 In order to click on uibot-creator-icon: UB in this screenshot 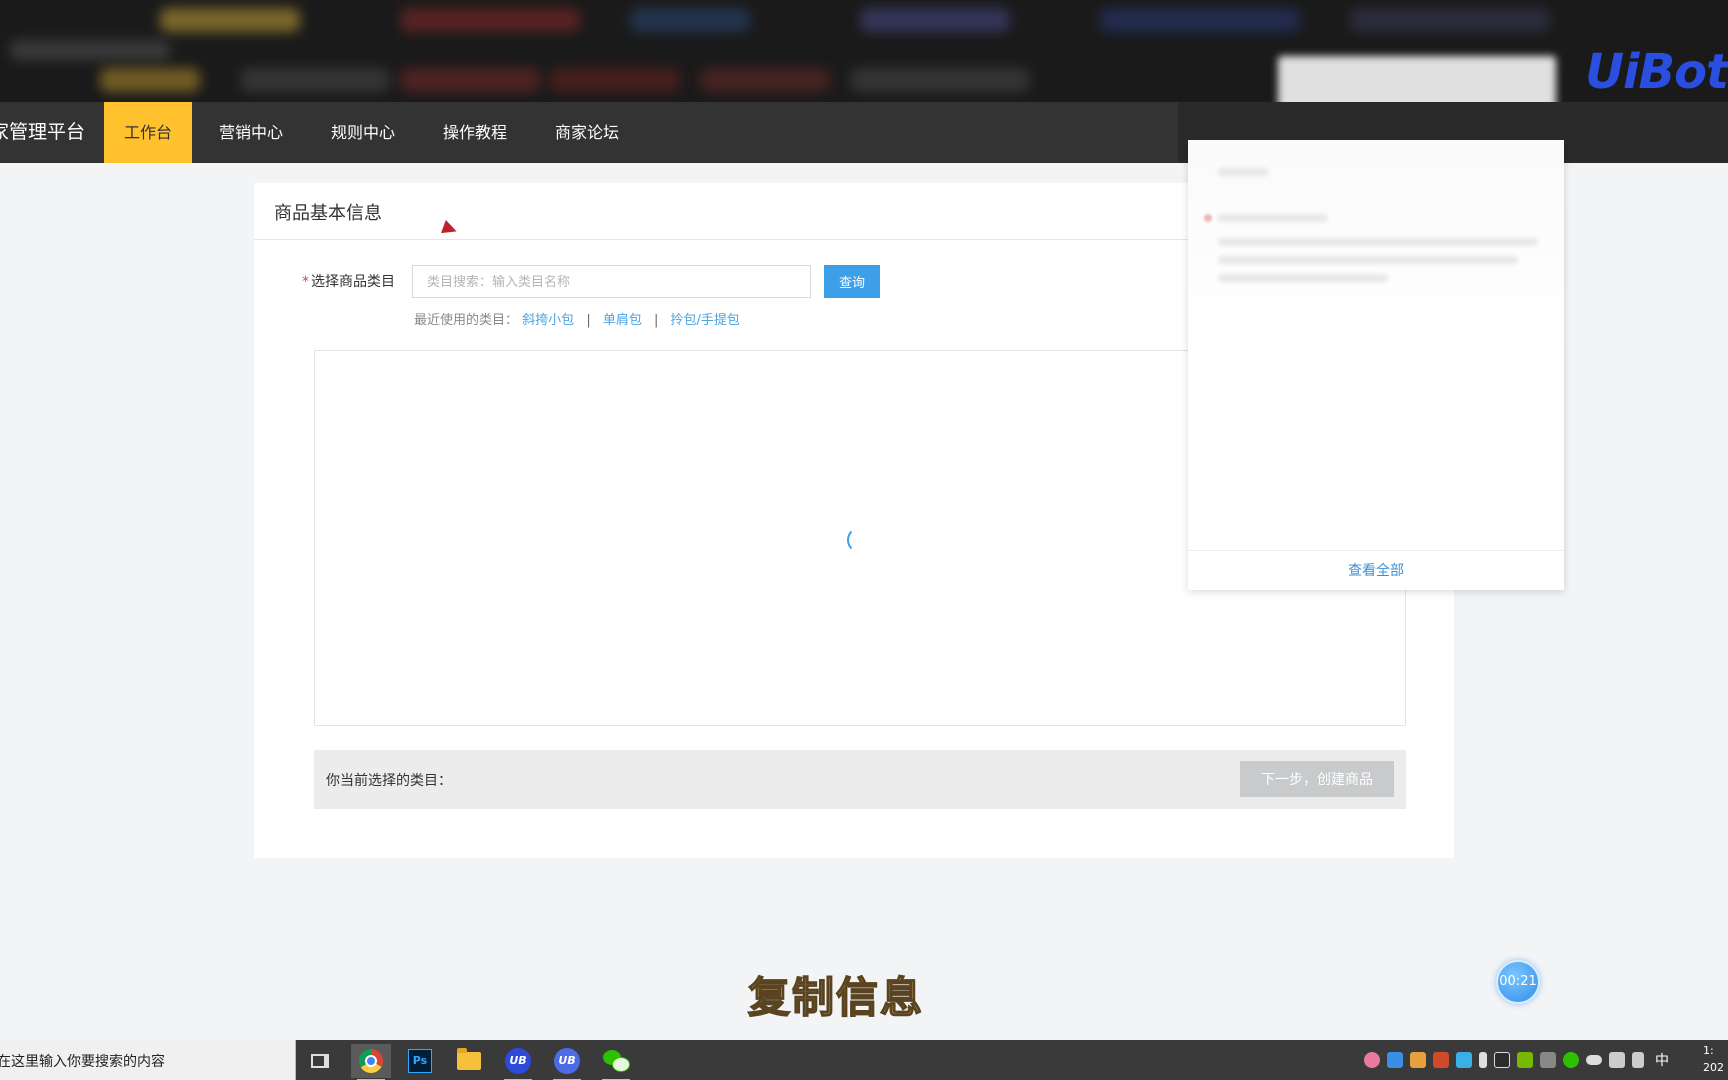, I will do `click(518, 1062)`.